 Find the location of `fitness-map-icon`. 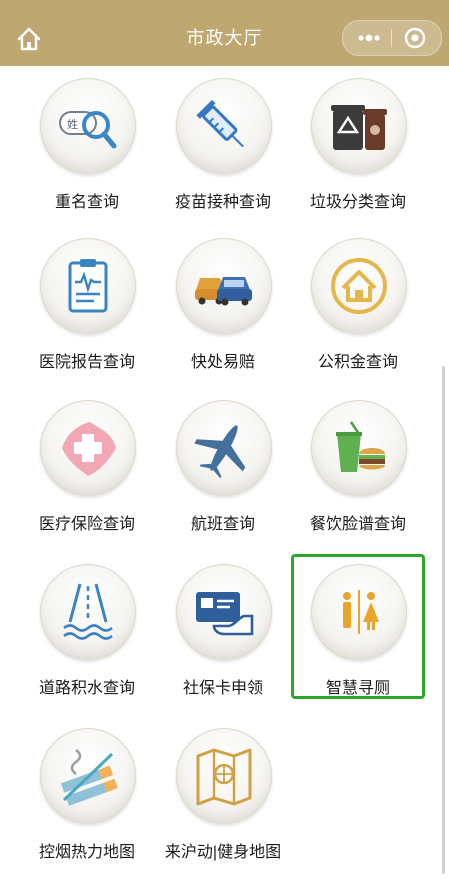

fitness-map-icon is located at coordinates (224, 776).